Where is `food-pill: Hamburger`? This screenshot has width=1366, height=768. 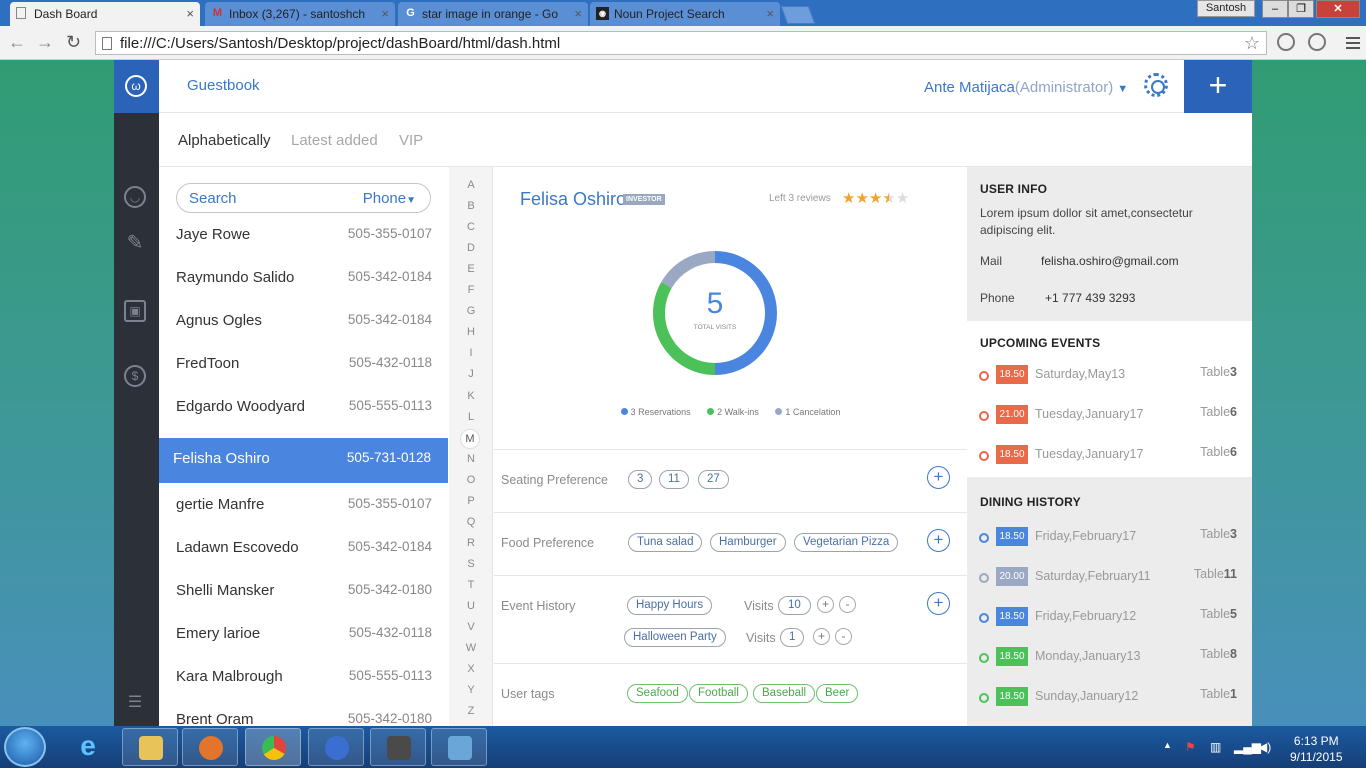
food-pill: Hamburger is located at coordinates (748, 542).